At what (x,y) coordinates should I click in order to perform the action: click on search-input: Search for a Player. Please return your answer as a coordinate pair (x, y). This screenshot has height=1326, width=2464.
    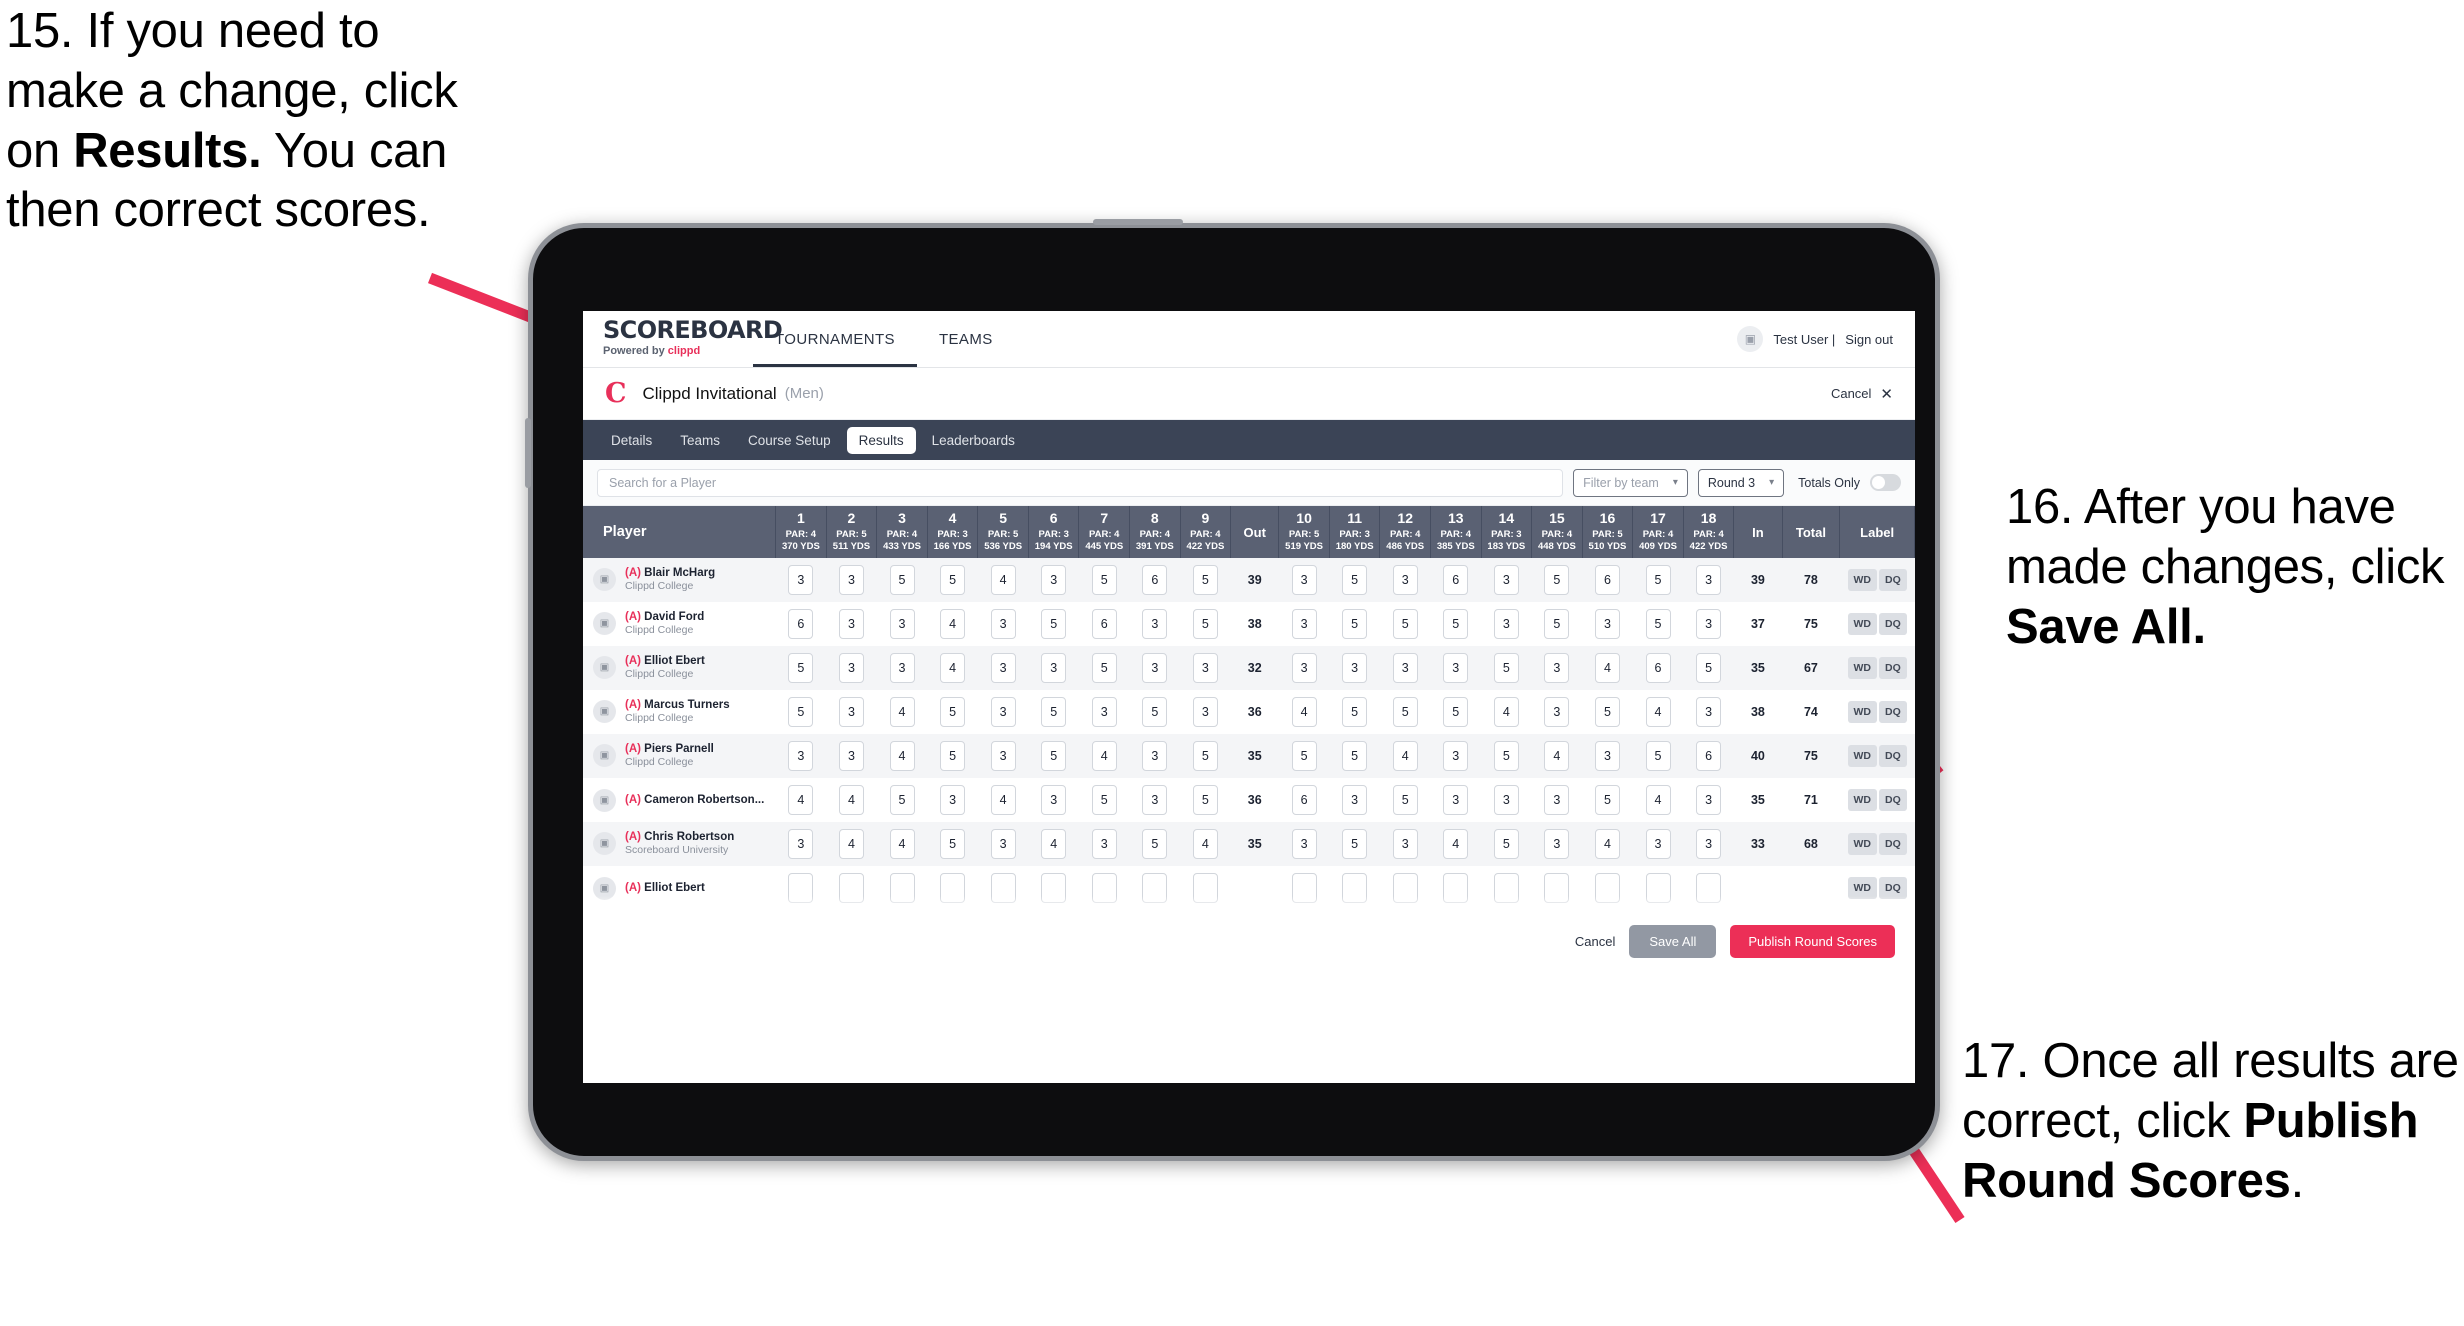
    Looking at the image, I should click on (1080, 482).